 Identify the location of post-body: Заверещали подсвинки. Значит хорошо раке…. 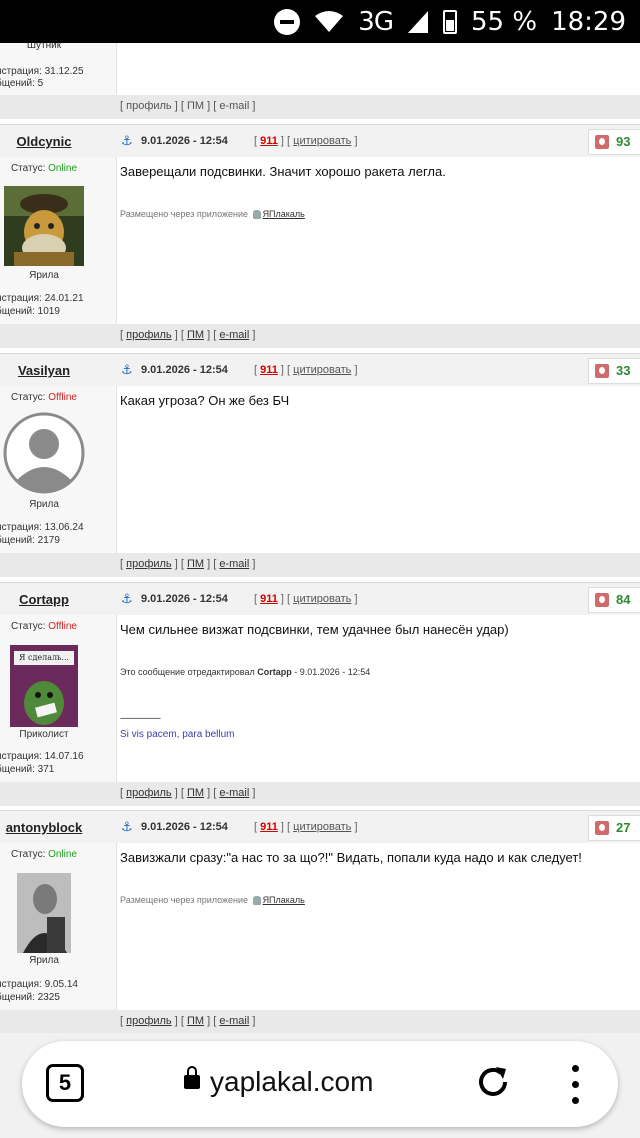
(378, 240).